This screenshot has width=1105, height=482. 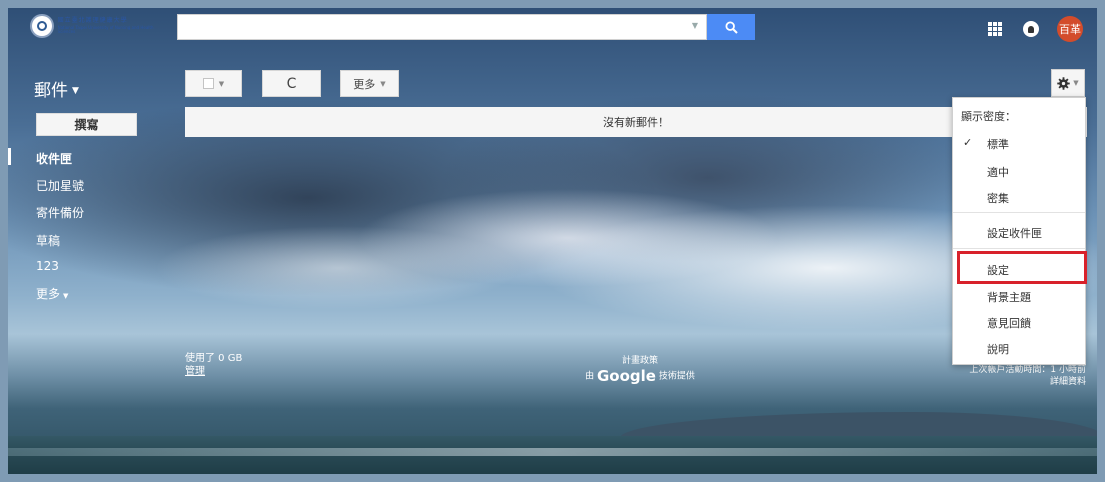 I want to click on select-checkbox, so click(x=208, y=83).